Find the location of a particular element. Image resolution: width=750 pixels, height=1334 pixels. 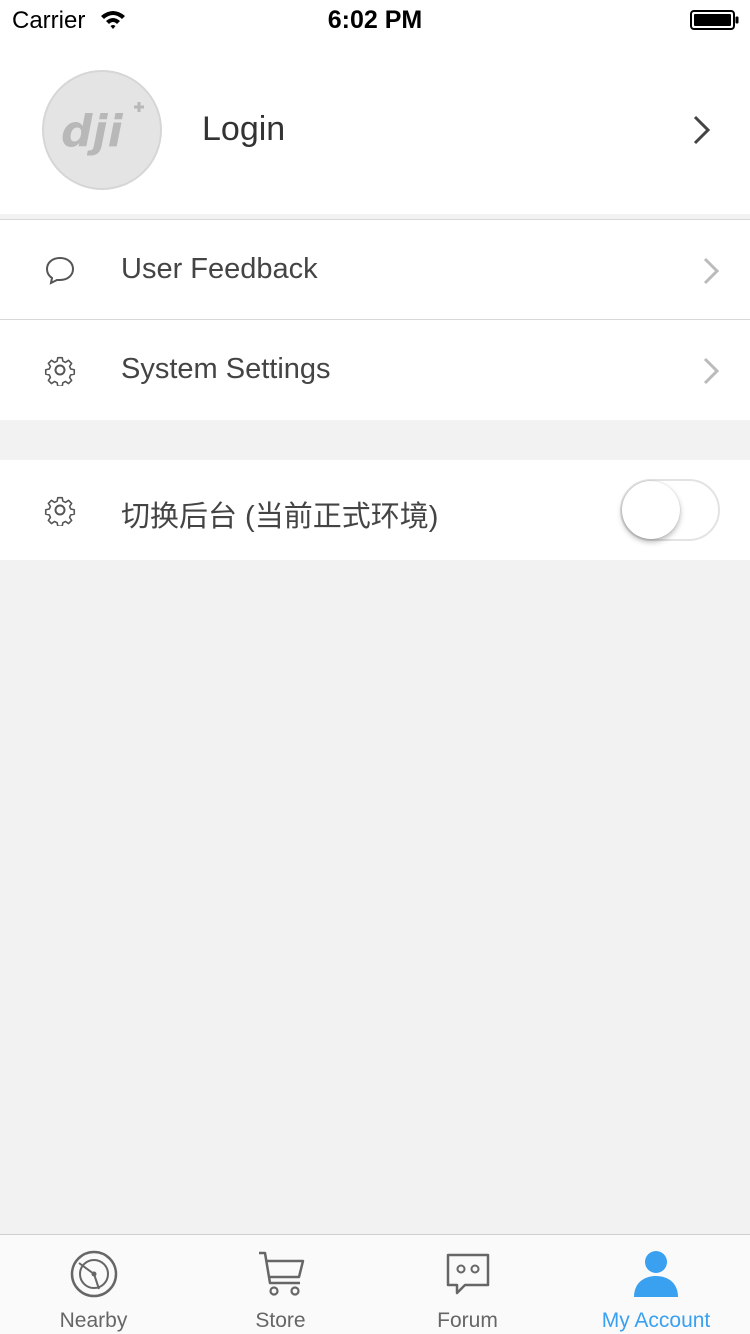

person-icon is located at coordinates (656, 1274).